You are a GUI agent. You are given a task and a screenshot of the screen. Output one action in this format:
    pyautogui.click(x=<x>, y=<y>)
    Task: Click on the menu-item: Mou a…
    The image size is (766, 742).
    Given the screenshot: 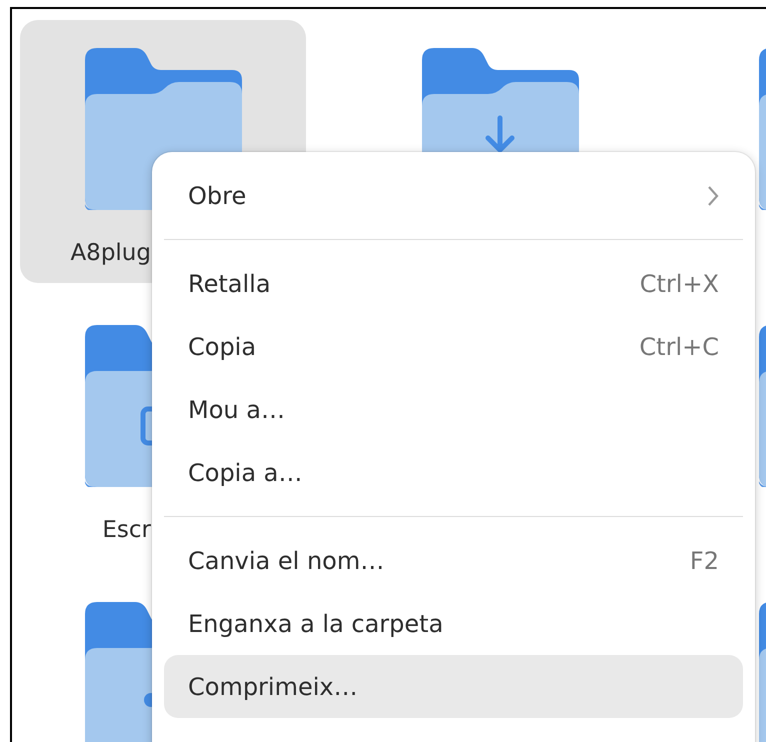 What is the action you would take?
    pyautogui.click(x=453, y=409)
    